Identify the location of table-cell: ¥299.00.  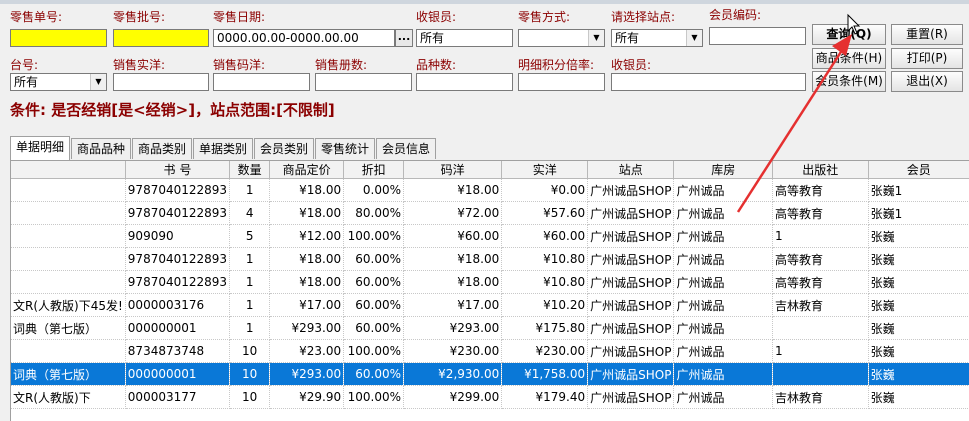
(453, 397).